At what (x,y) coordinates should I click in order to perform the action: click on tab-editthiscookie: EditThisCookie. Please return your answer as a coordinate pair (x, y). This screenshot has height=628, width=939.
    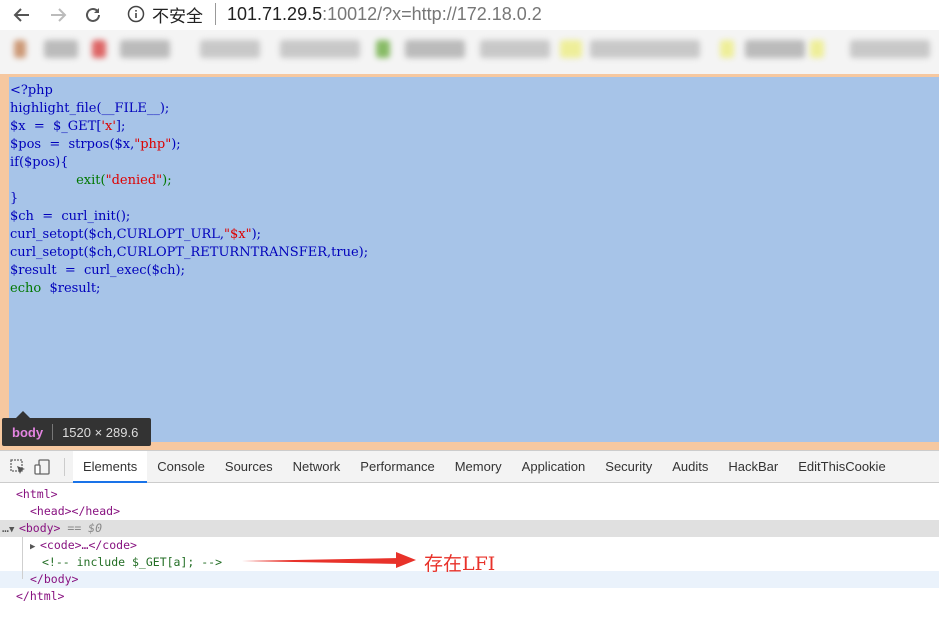
    Looking at the image, I should click on (841, 467).